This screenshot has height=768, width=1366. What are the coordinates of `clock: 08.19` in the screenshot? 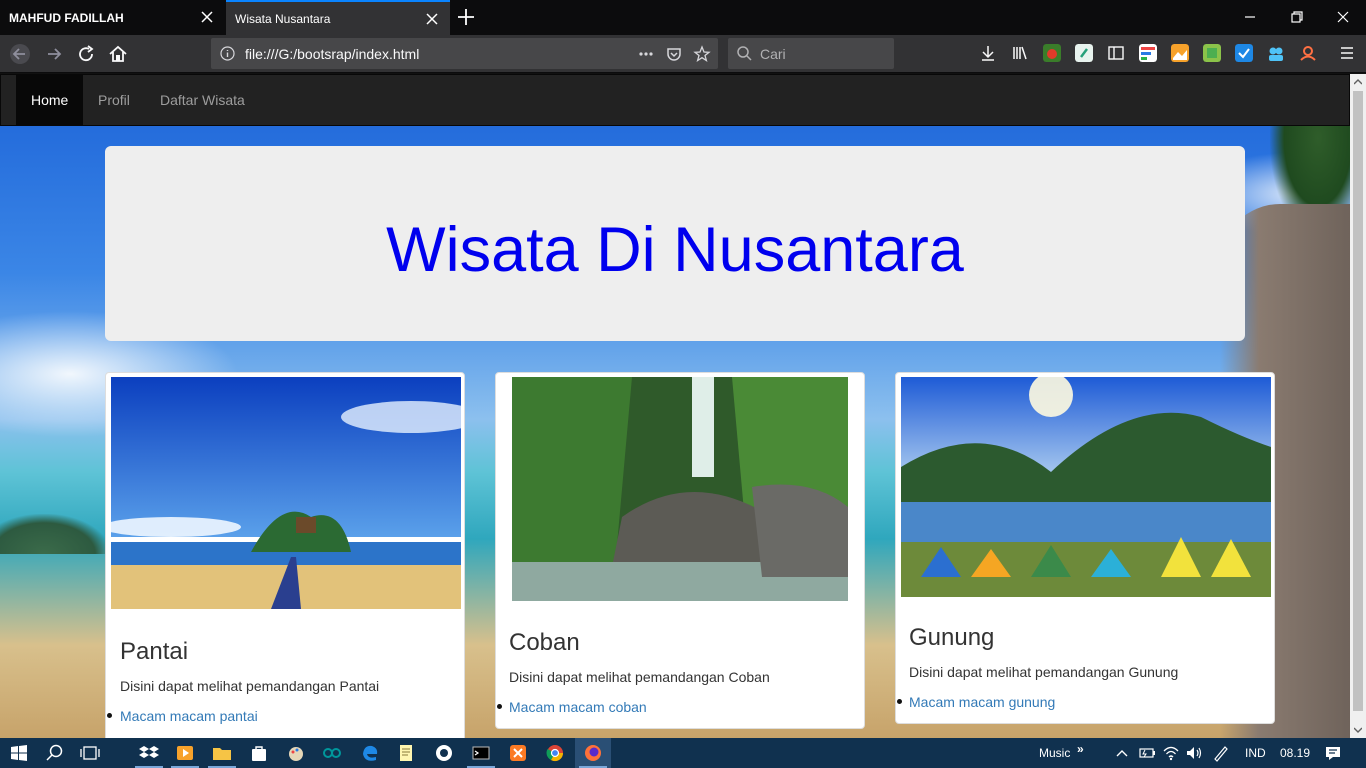 It's located at (1295, 753).